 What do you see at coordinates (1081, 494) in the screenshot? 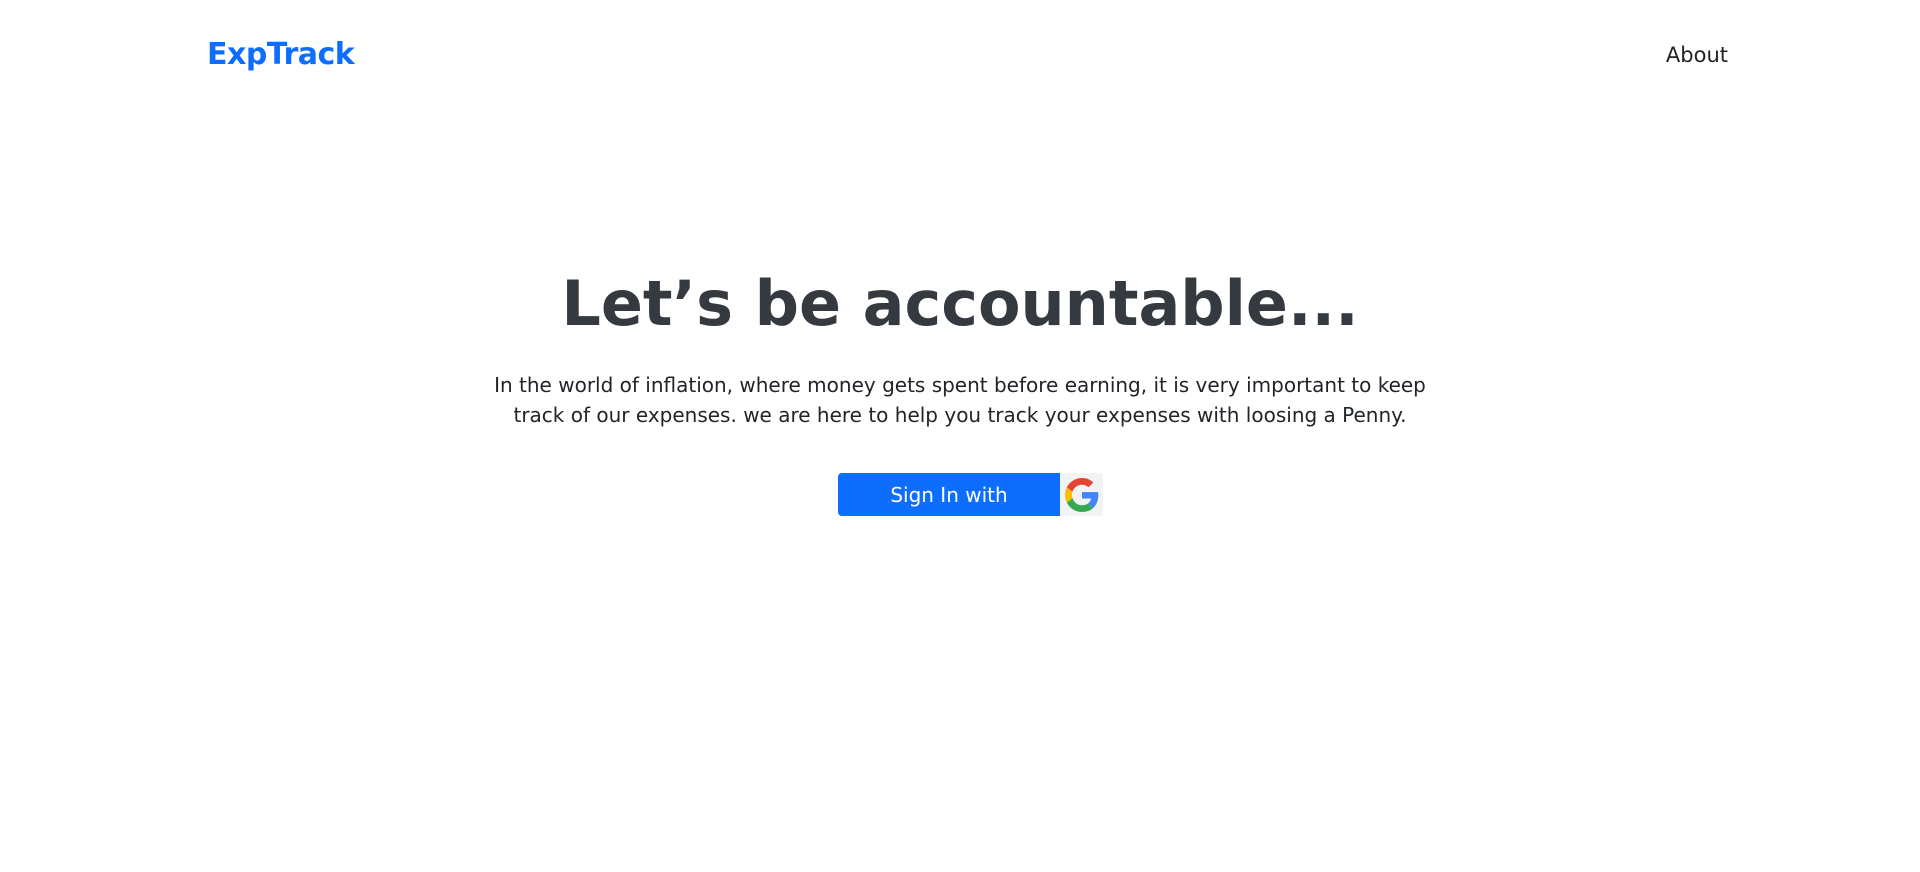
I see `google-icon` at bounding box center [1081, 494].